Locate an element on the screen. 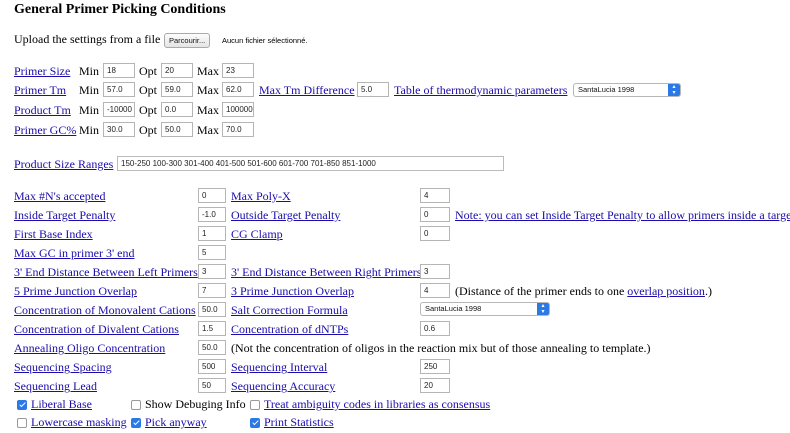 This screenshot has width=790, height=433. max-polyx-input: 4 is located at coordinates (435, 195).